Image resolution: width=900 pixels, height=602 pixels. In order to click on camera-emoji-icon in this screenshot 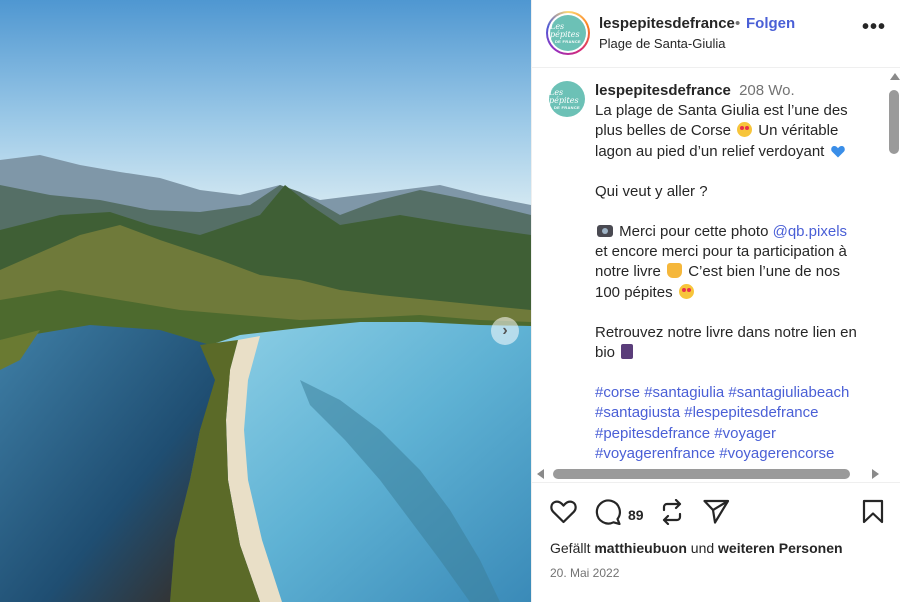, I will do `click(605, 231)`.